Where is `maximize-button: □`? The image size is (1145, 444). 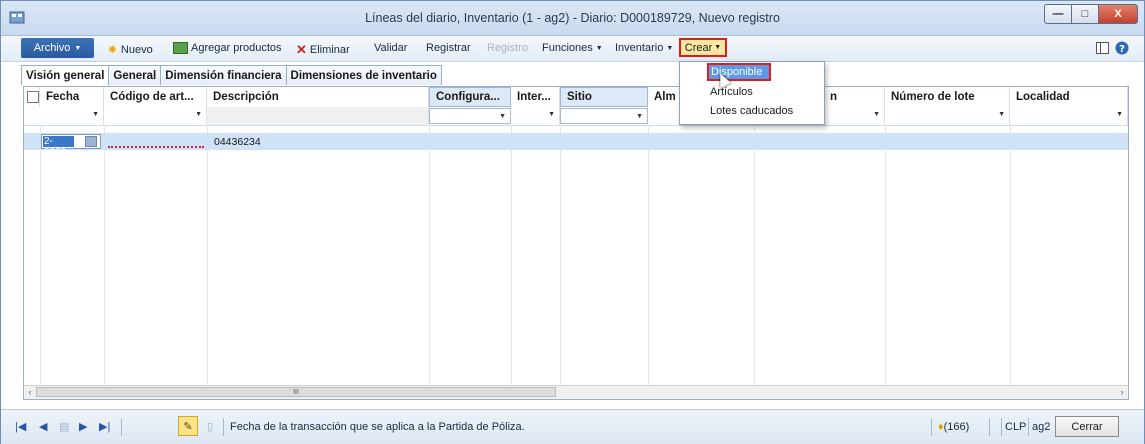
maximize-button: □ is located at coordinates (1085, 14).